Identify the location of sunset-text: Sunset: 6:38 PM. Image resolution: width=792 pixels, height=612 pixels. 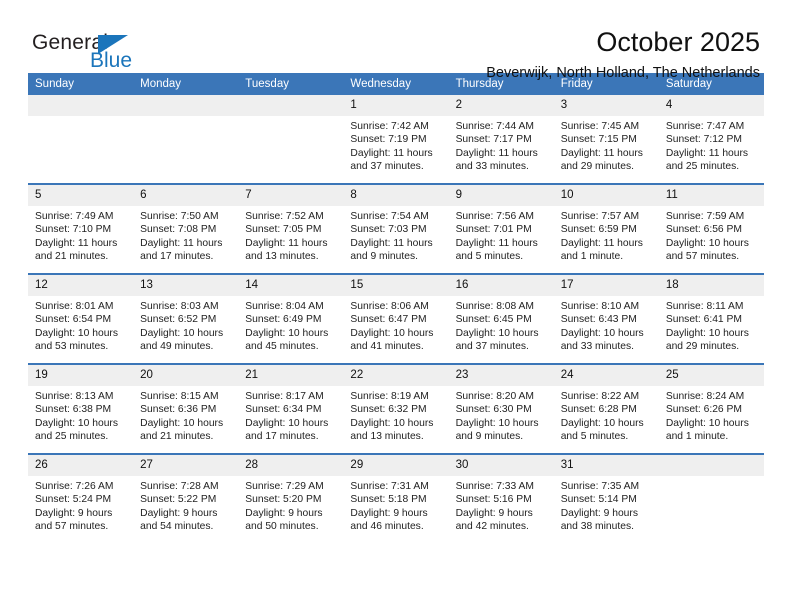
(73, 410).